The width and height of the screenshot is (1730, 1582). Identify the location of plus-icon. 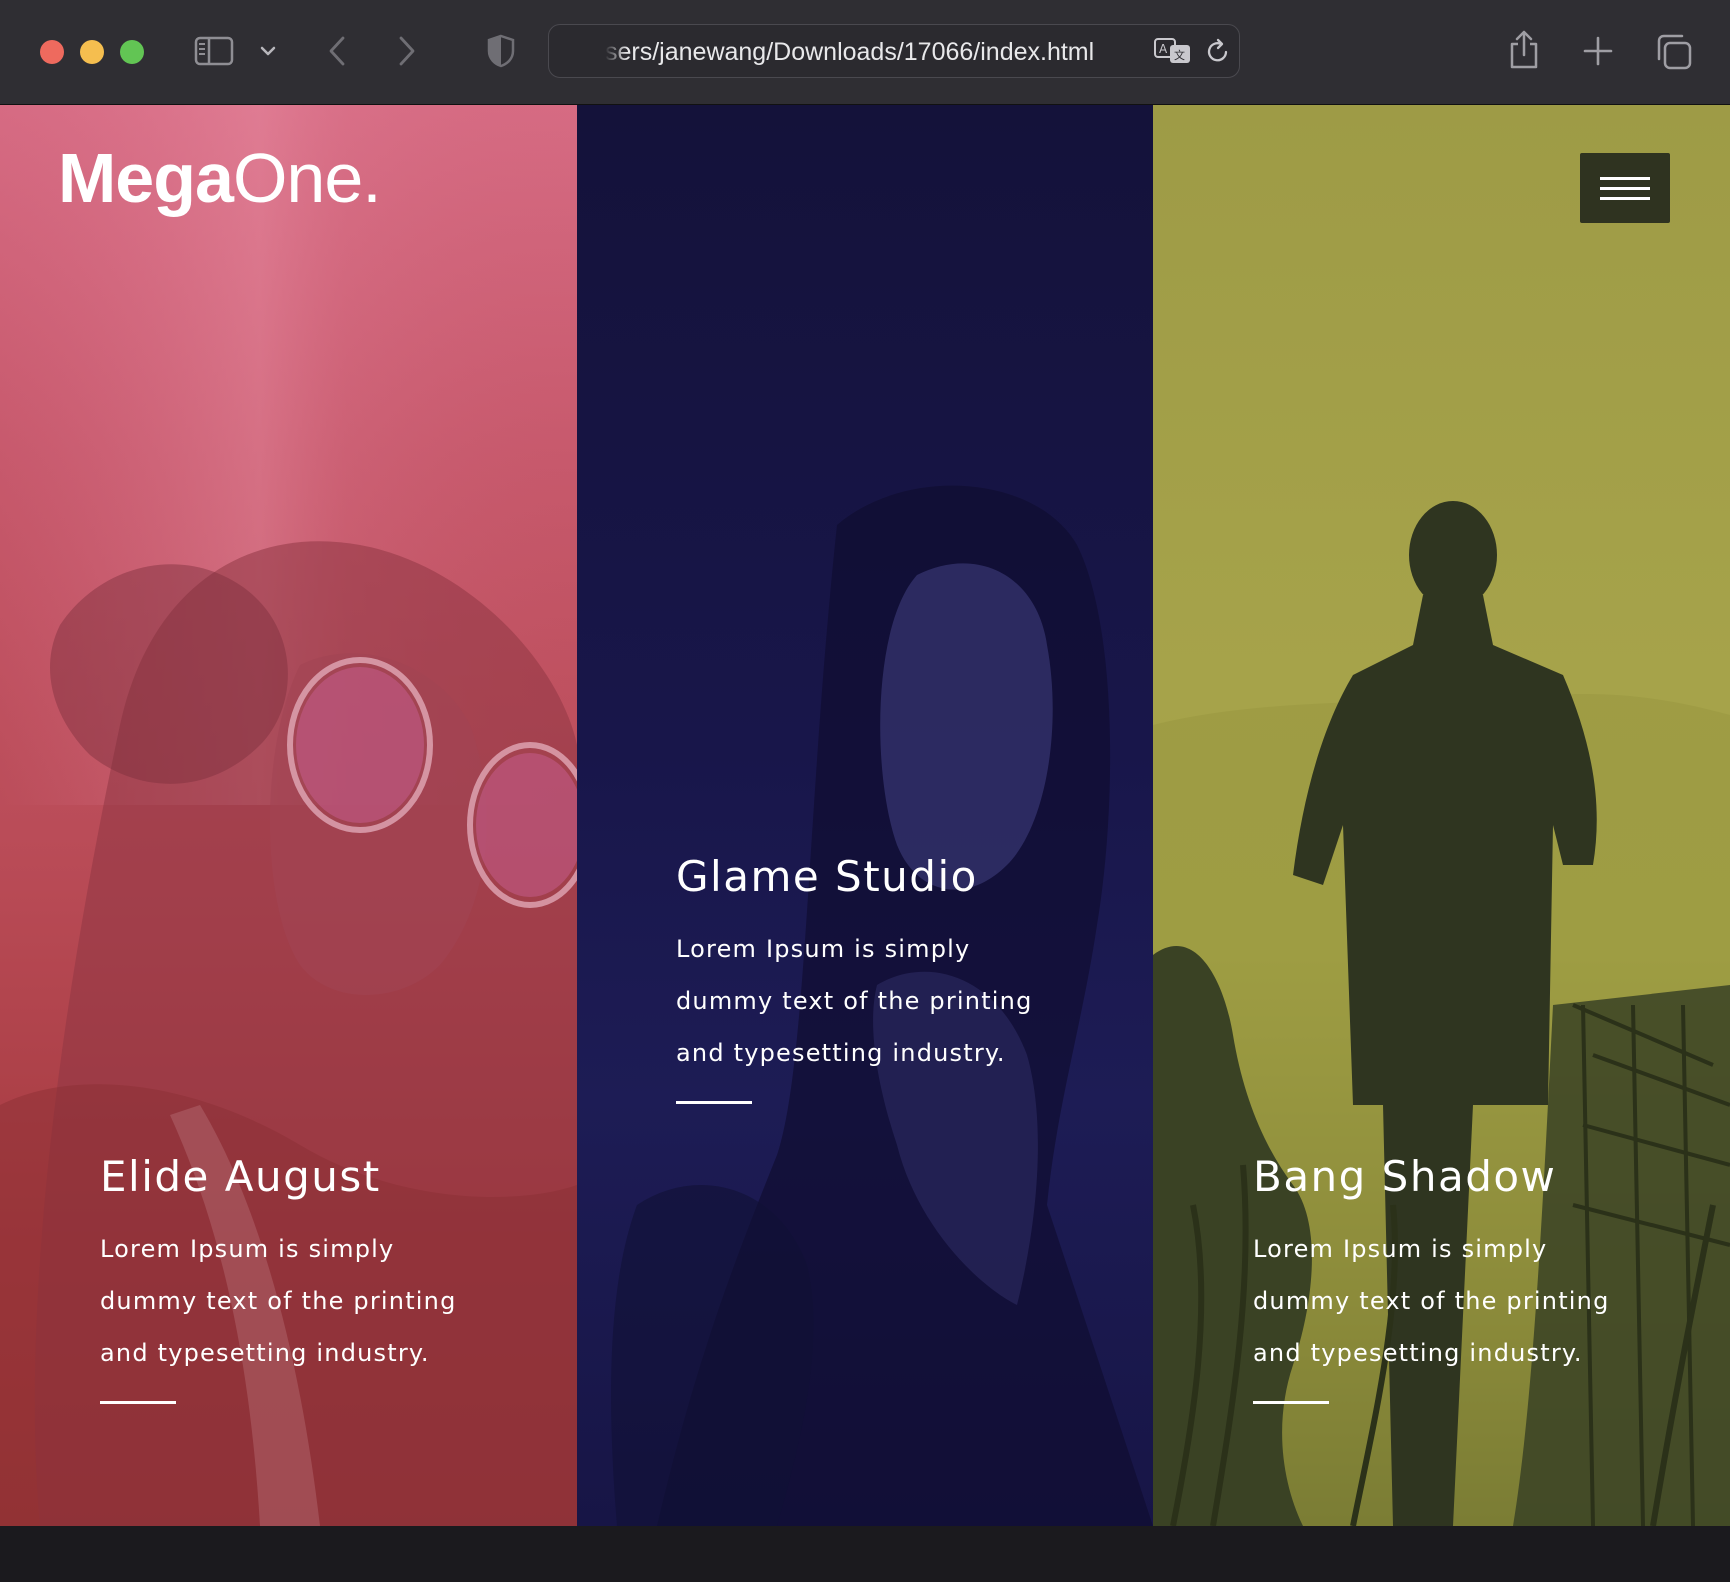
(1598, 51).